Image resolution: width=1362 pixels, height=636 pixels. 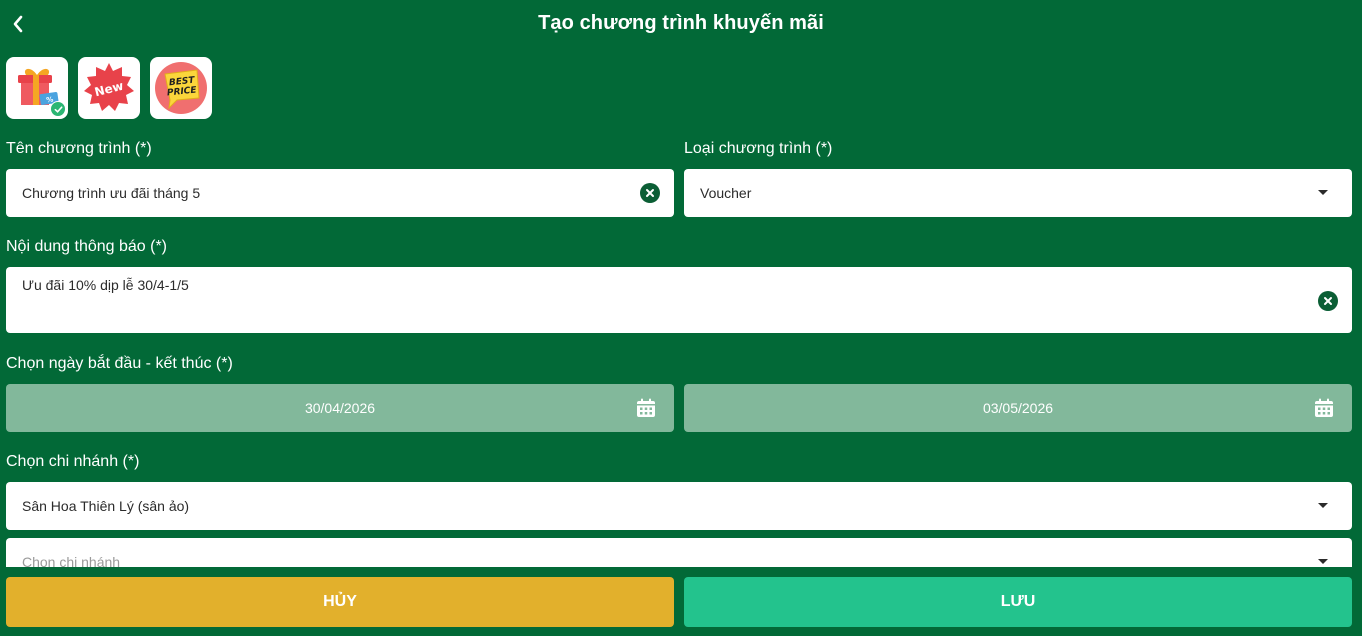 What do you see at coordinates (340, 193) in the screenshot?
I see `program-name-field: Chương trình ưu đãi tháng 5` at bounding box center [340, 193].